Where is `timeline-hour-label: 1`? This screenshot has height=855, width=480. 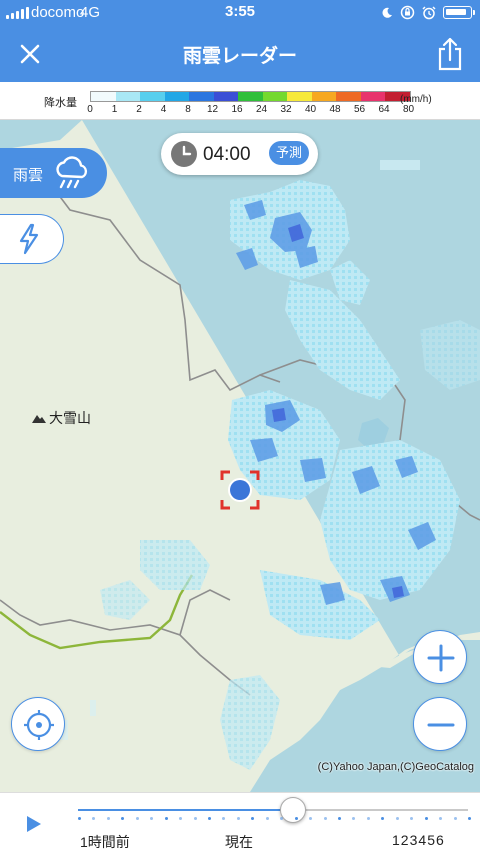 timeline-hour-label: 1 is located at coordinates (396, 840).